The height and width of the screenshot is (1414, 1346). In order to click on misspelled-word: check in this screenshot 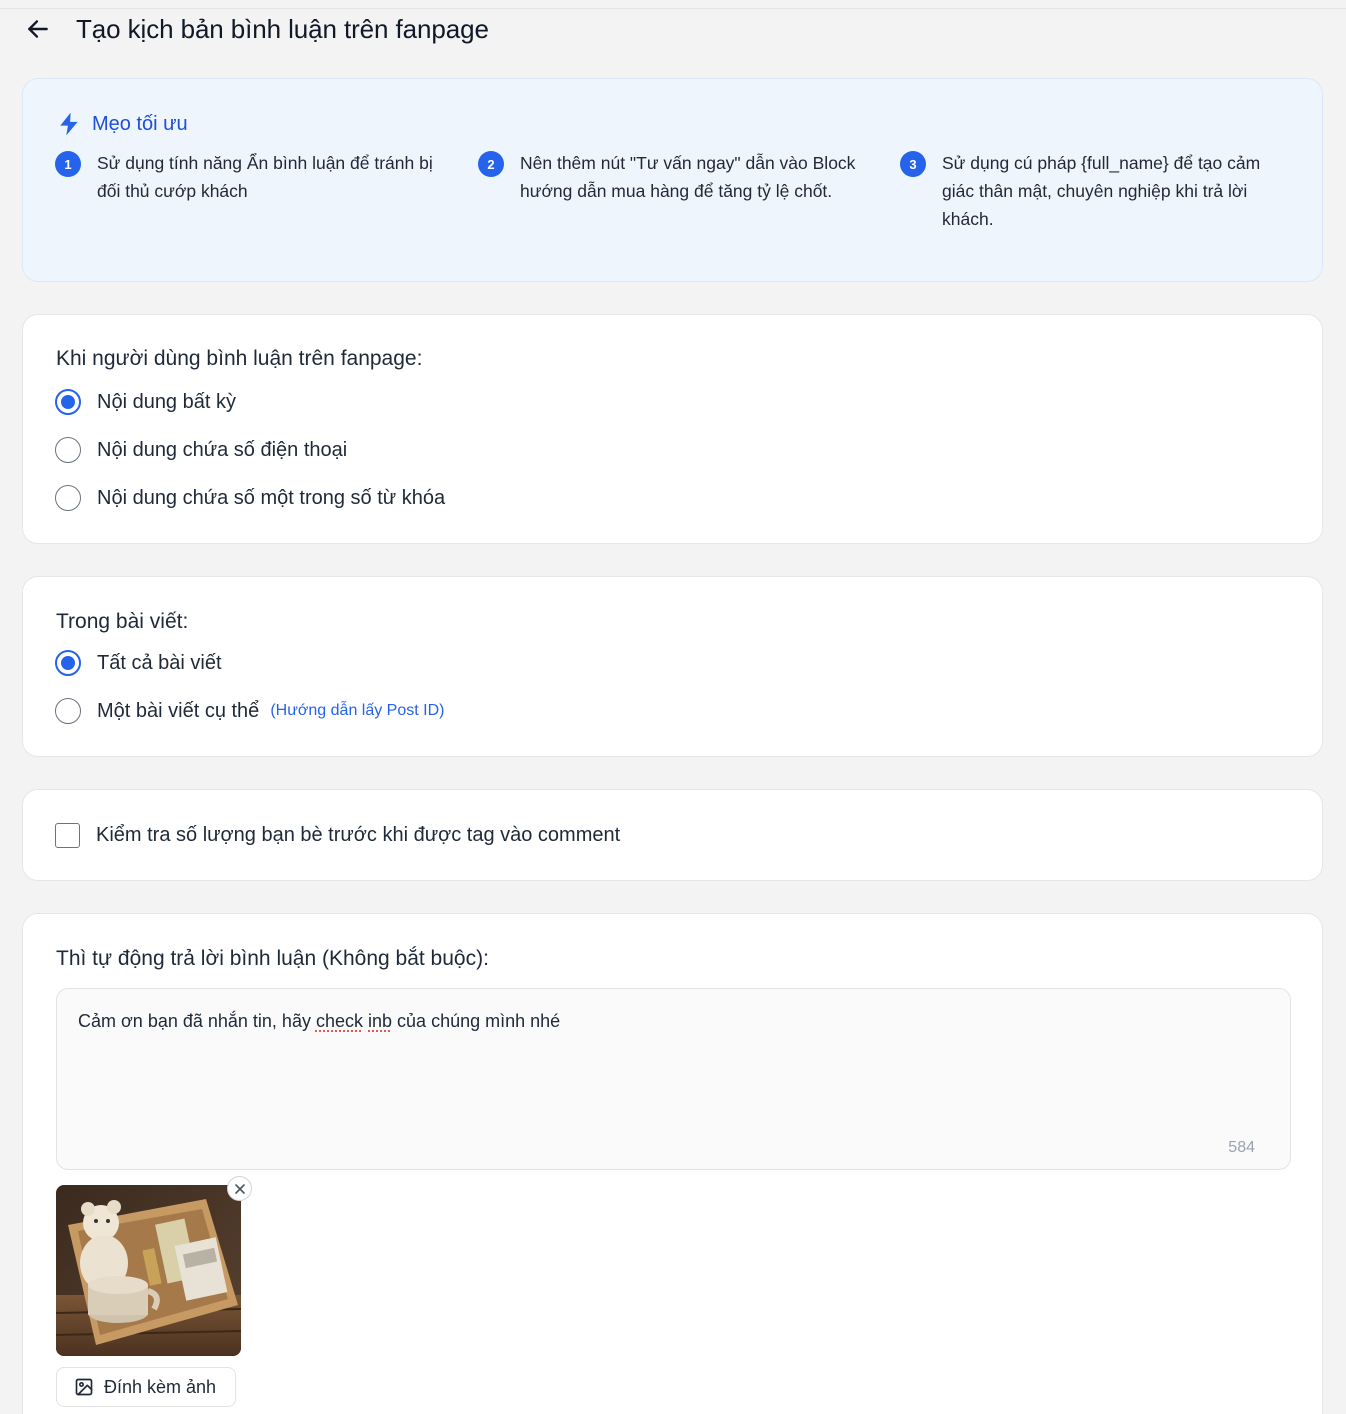, I will do `click(339, 1021)`.